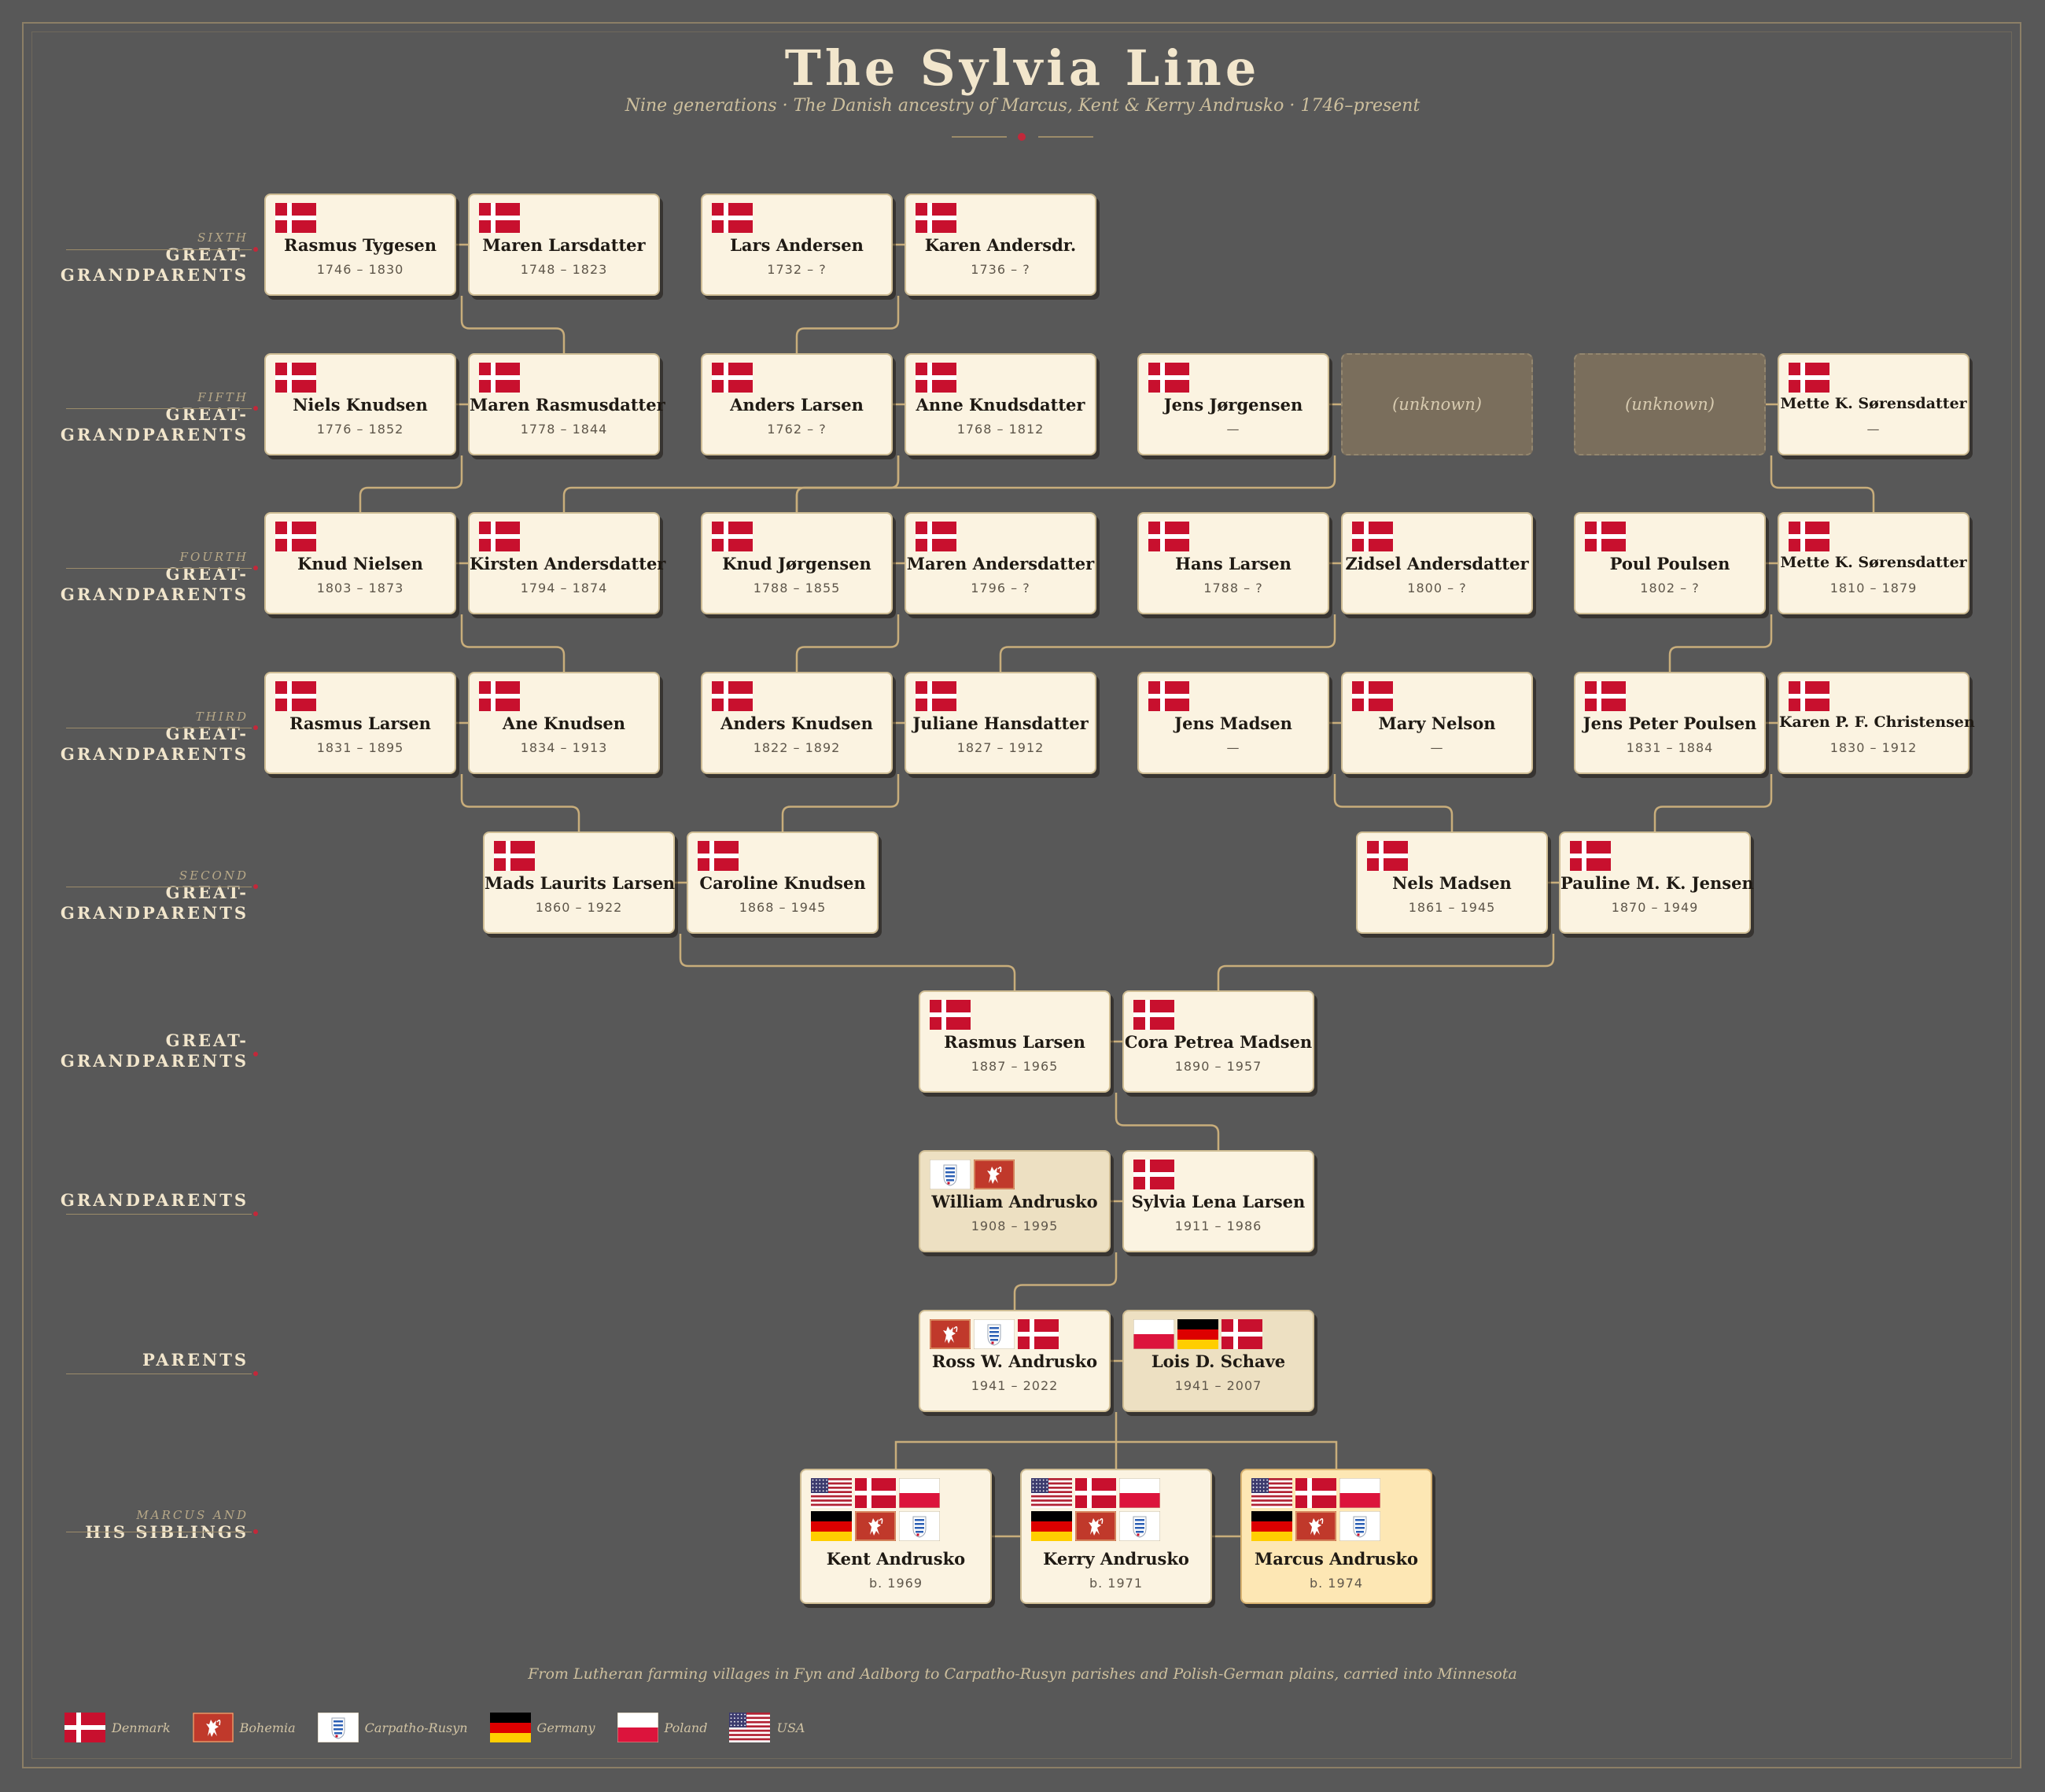  I want to click on person-card: Kent Andrusko b. 1969, so click(896, 1536).